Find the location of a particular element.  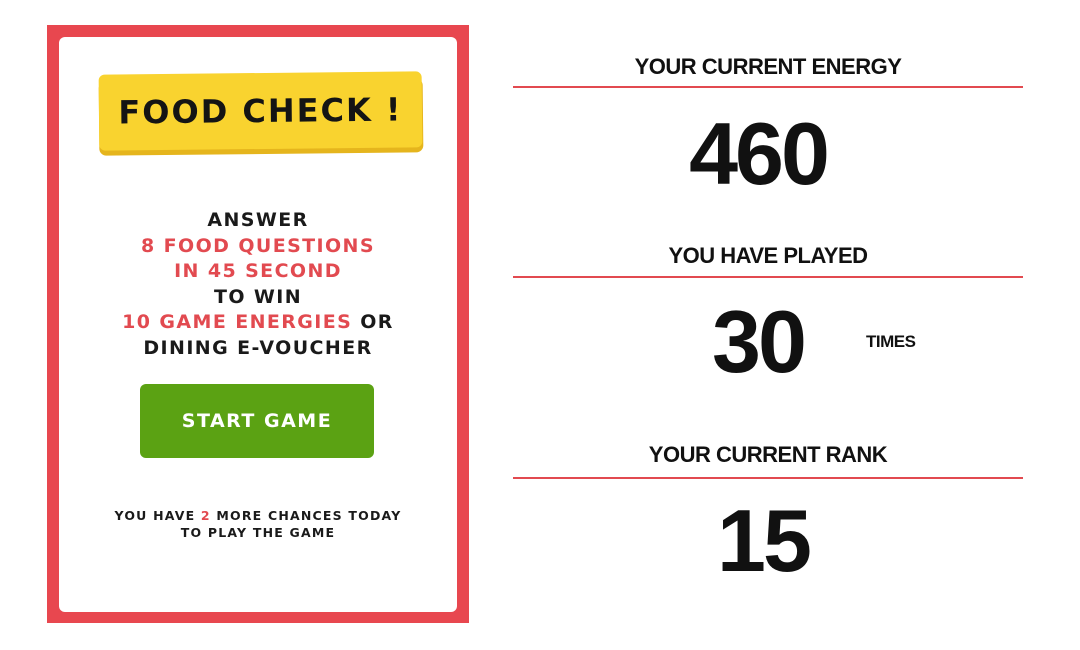

desc-questions: 8 FOOD QUESTIONS is located at coordinates (258, 245).